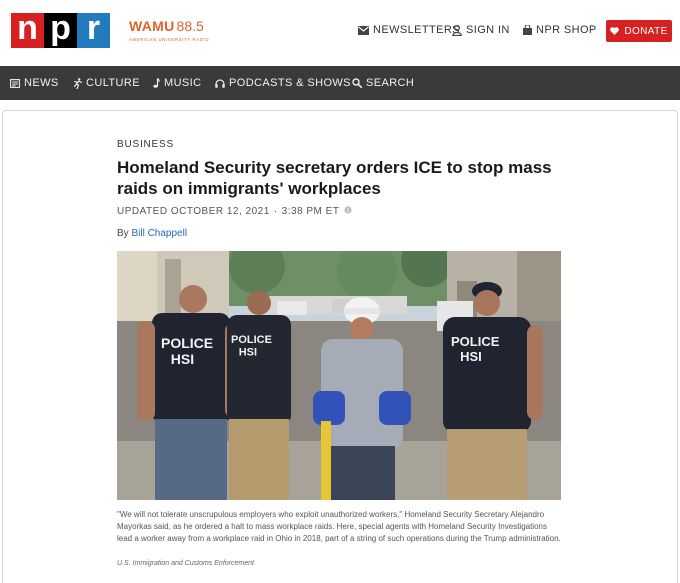 The width and height of the screenshot is (680, 583). I want to click on section-slug: BUSINESS, so click(145, 144).